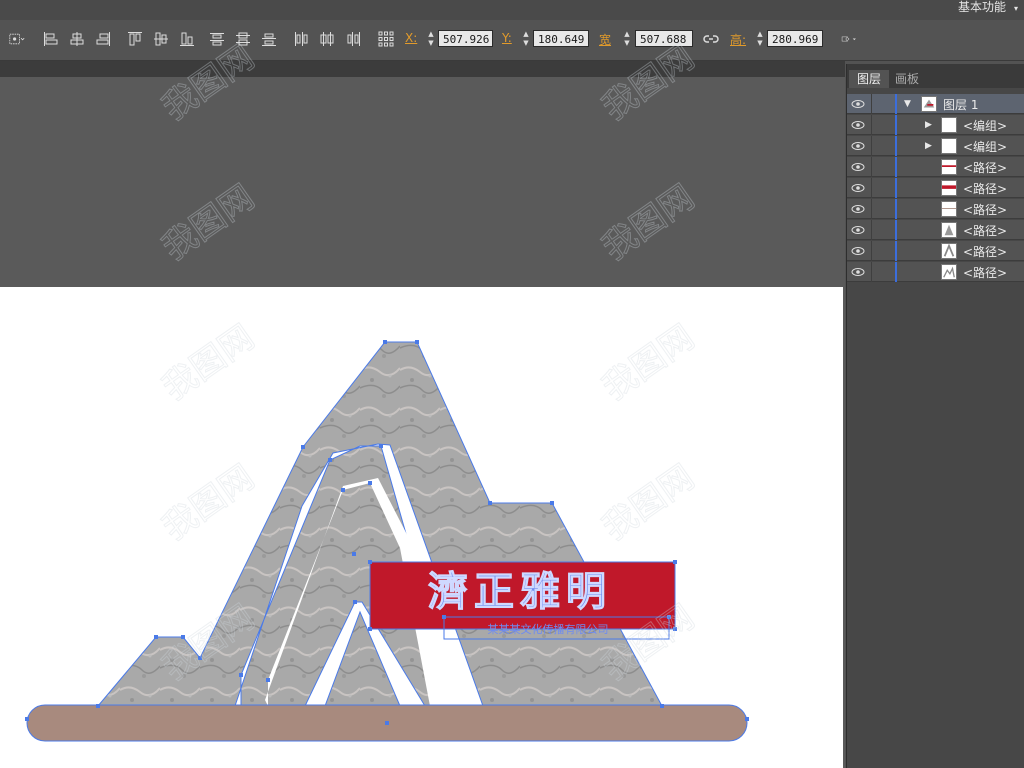 The width and height of the screenshot is (1024, 768). What do you see at coordinates (960, 104) in the screenshot?
I see `layer-name: 图层 1` at bounding box center [960, 104].